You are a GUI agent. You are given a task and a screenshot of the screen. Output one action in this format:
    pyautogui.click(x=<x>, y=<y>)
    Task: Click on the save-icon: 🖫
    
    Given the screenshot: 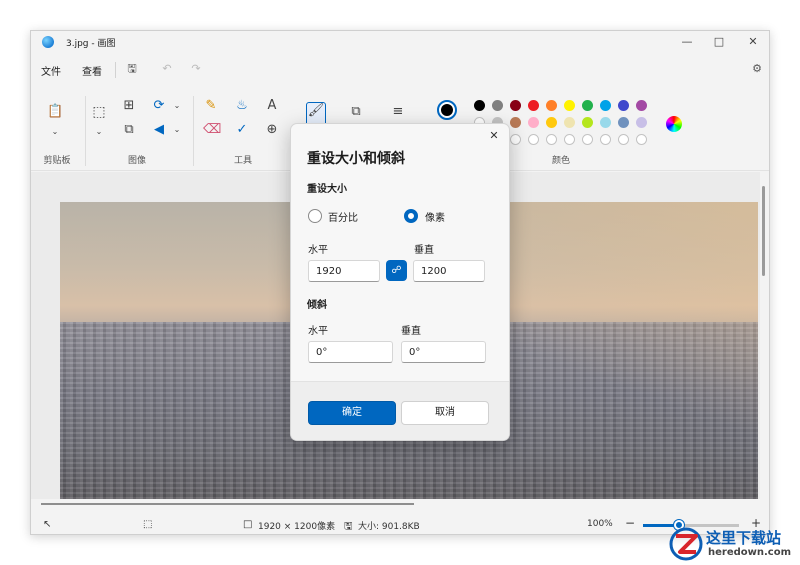 What is the action you would take?
    pyautogui.click(x=132, y=69)
    